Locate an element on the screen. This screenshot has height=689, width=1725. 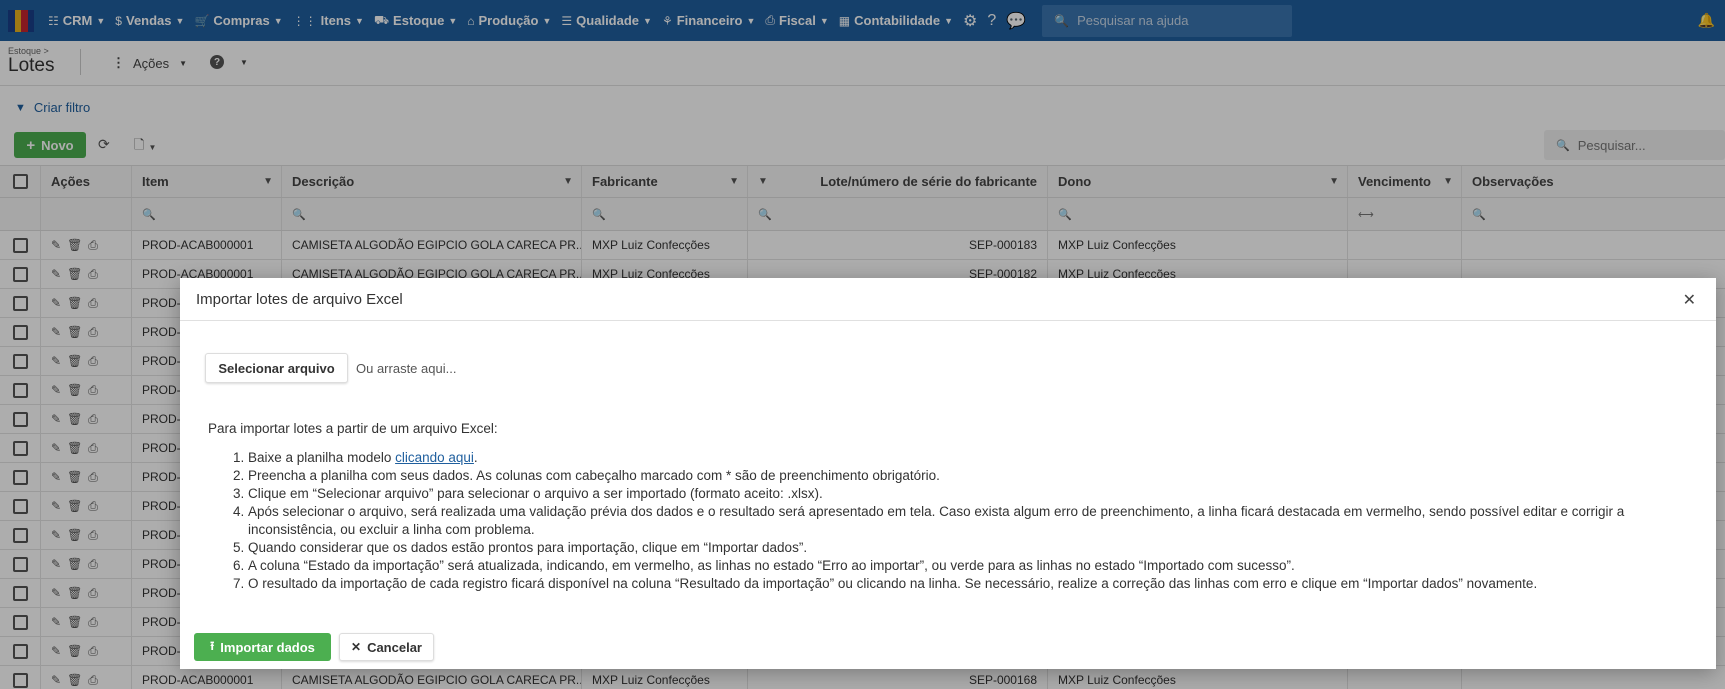
step1-suffix: . is located at coordinates (475, 457).